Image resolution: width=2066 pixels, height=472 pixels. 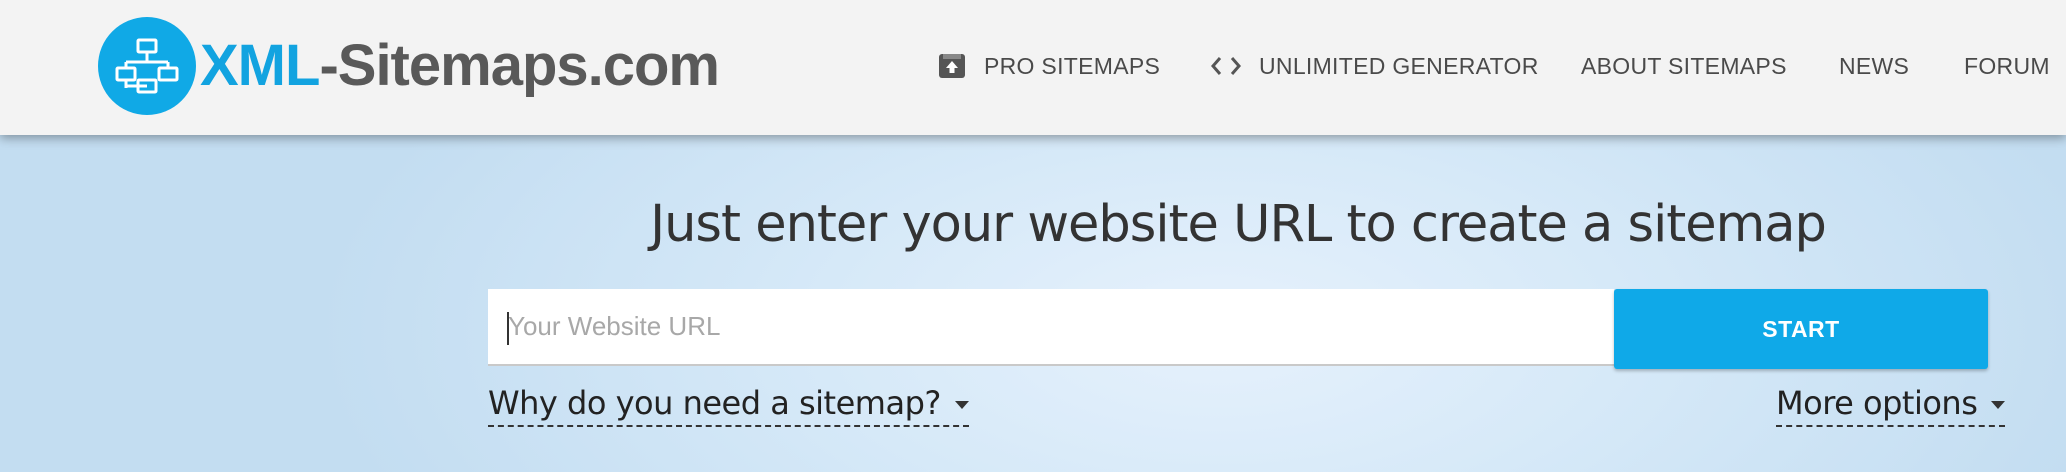 I want to click on logo-text: XML-Sitemaps.com, so click(x=460, y=66).